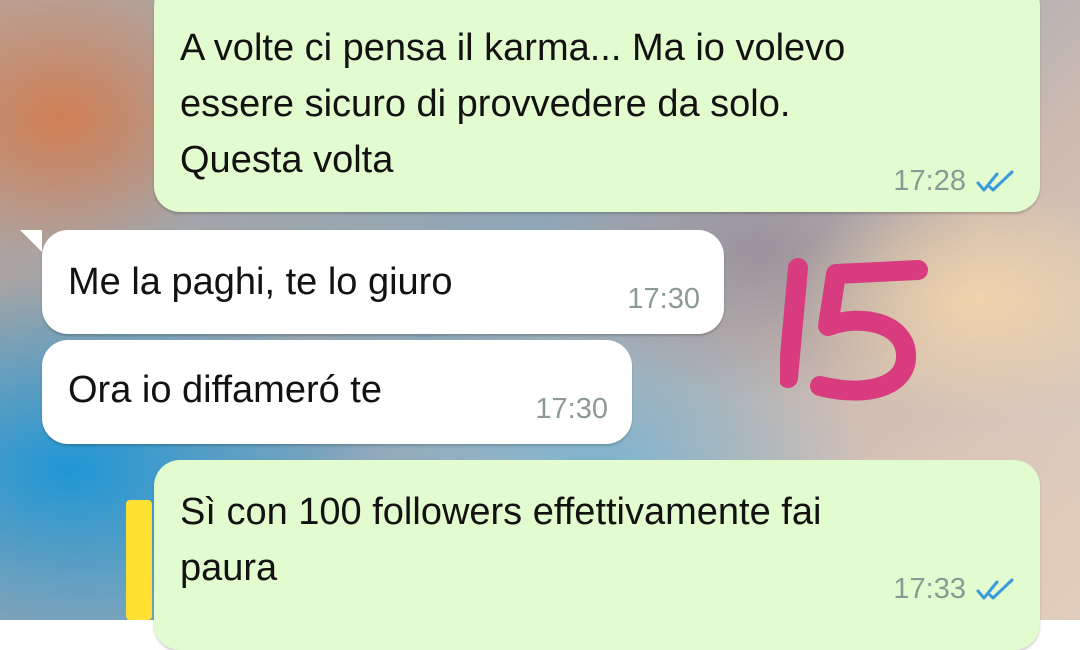 This screenshot has height=650, width=1080. I want to click on yellow-highlight-bar, so click(139, 560).